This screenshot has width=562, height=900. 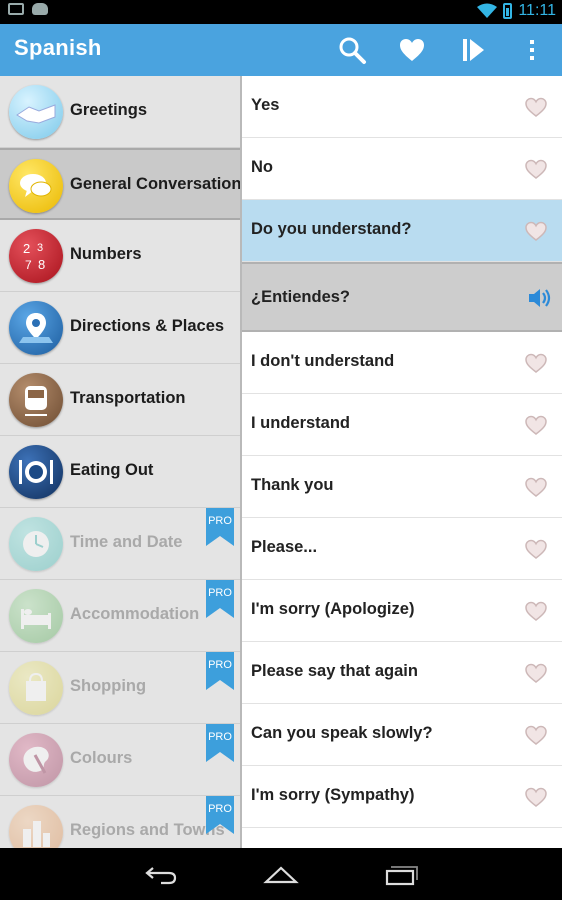 I want to click on battery-icon, so click(x=508, y=11).